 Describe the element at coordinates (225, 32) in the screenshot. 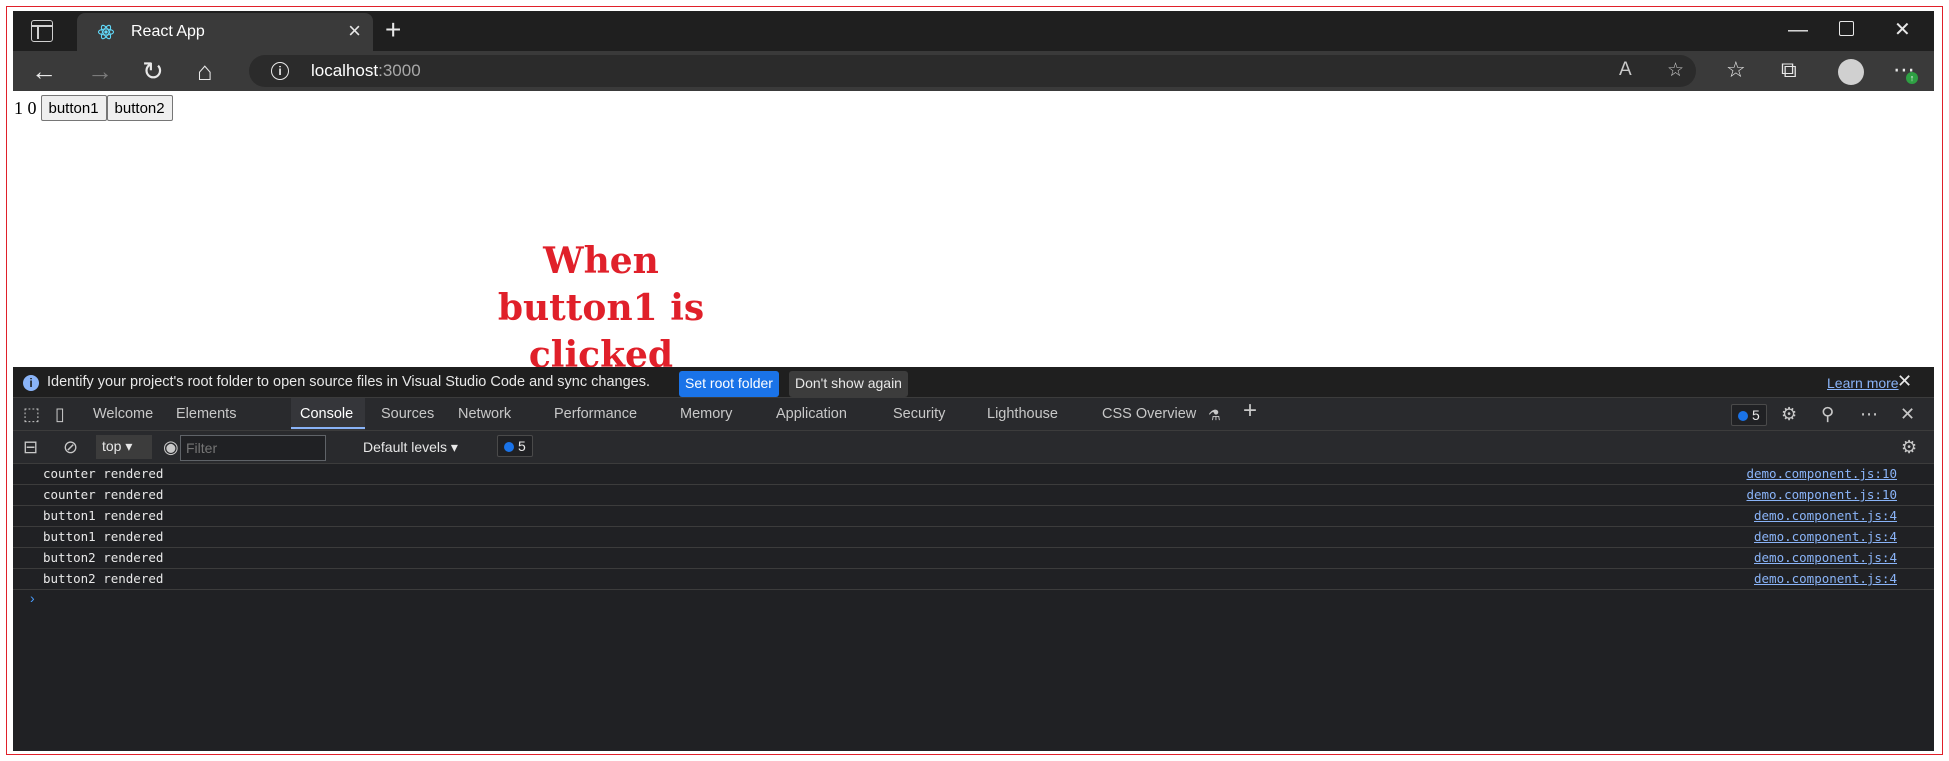

I see `browser-tab: React App ×` at that location.